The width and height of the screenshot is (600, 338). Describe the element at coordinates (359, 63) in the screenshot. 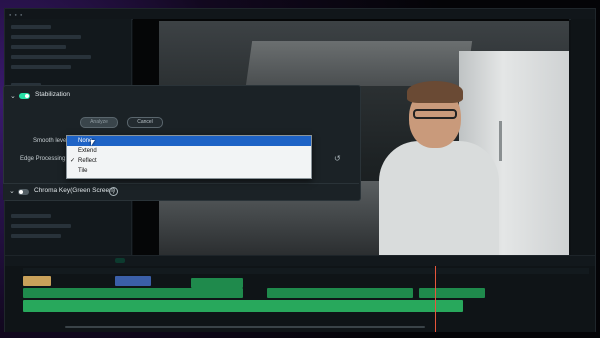

I see `kitchen-hood` at that location.